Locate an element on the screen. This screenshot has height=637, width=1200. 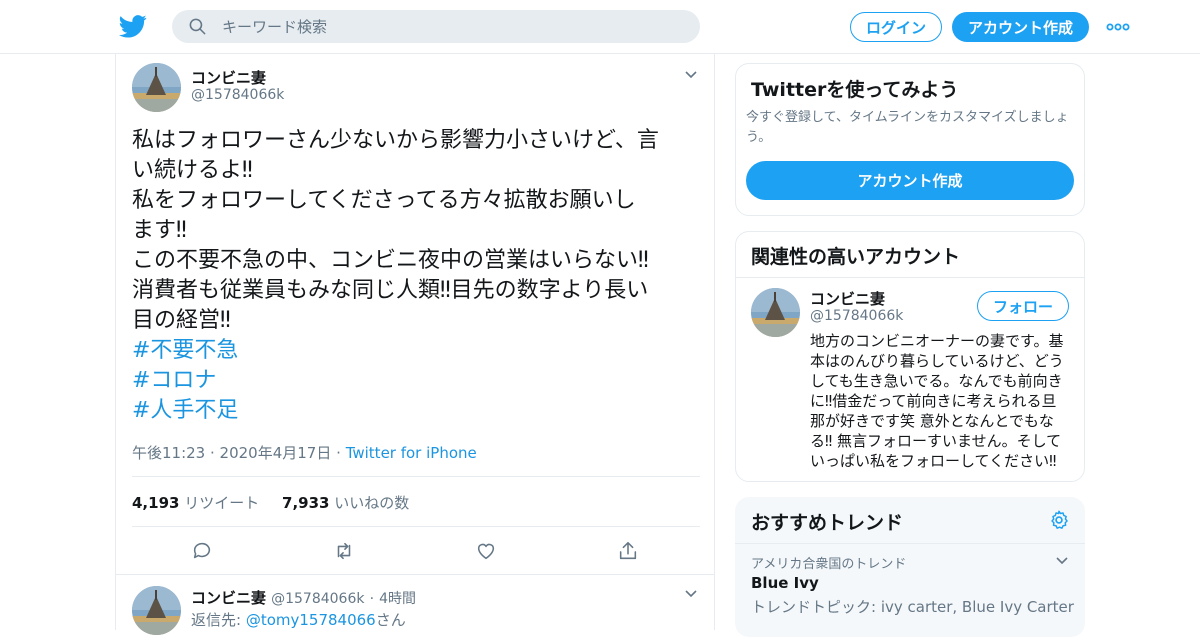
search-icon is located at coordinates (197, 26).